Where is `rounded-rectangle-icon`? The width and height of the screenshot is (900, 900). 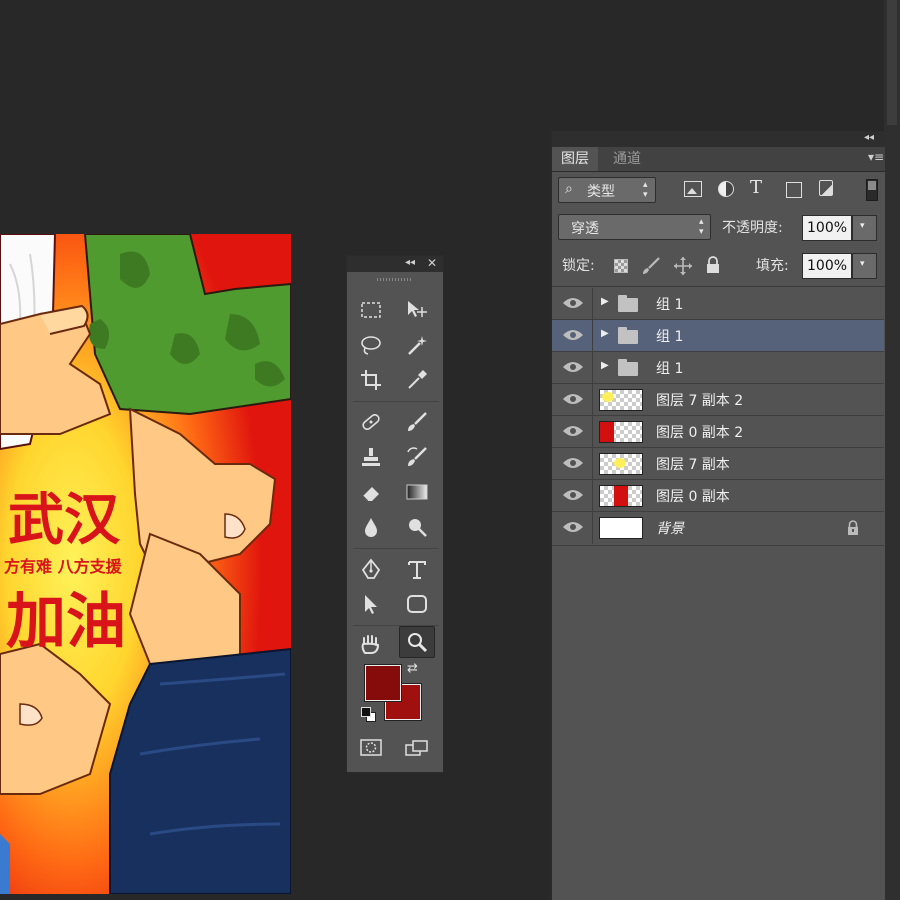
rounded-rectangle-icon is located at coordinates (417, 604).